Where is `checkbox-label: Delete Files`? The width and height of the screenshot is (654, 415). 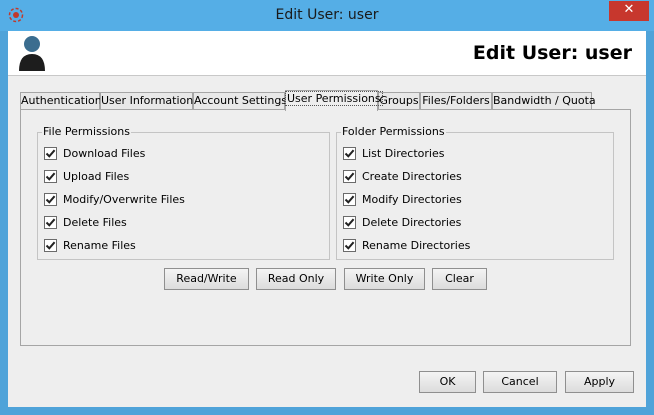 checkbox-label: Delete Files is located at coordinates (95, 222).